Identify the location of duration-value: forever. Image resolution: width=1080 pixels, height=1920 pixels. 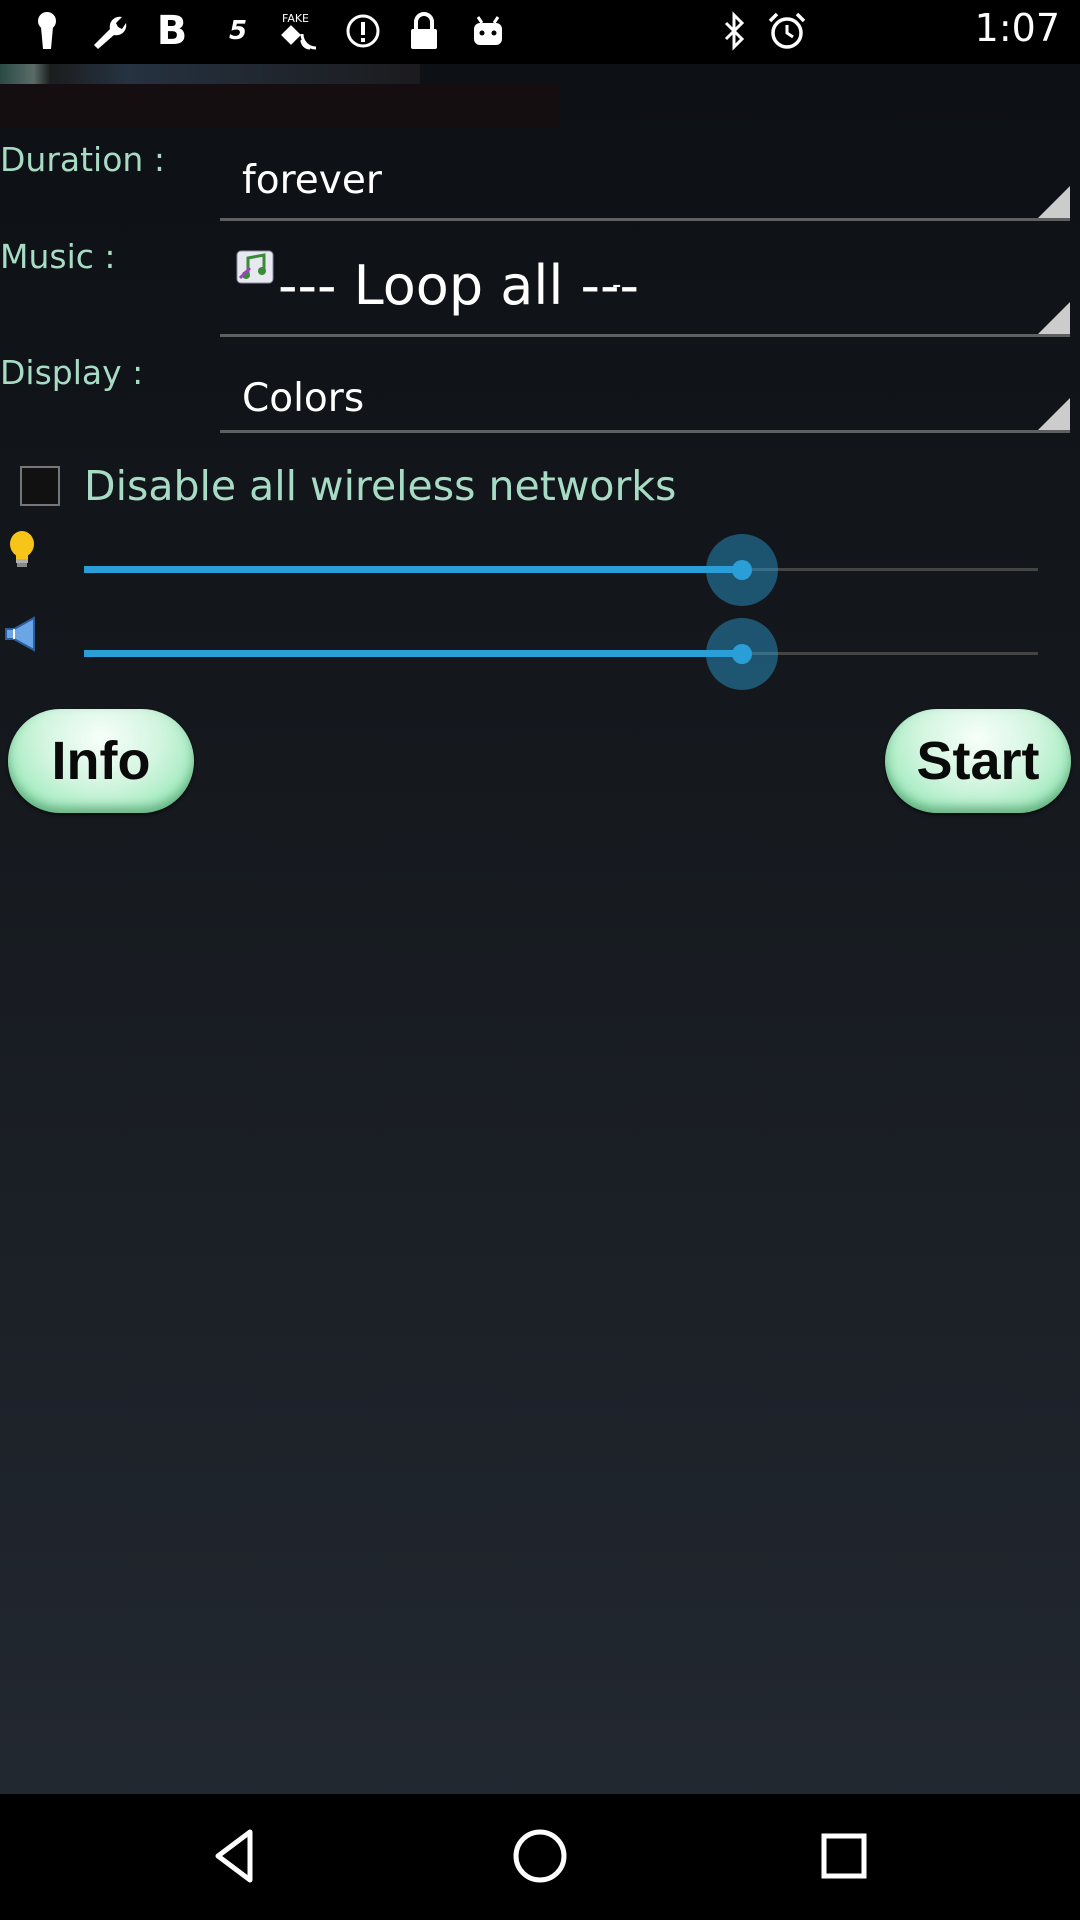
(312, 180).